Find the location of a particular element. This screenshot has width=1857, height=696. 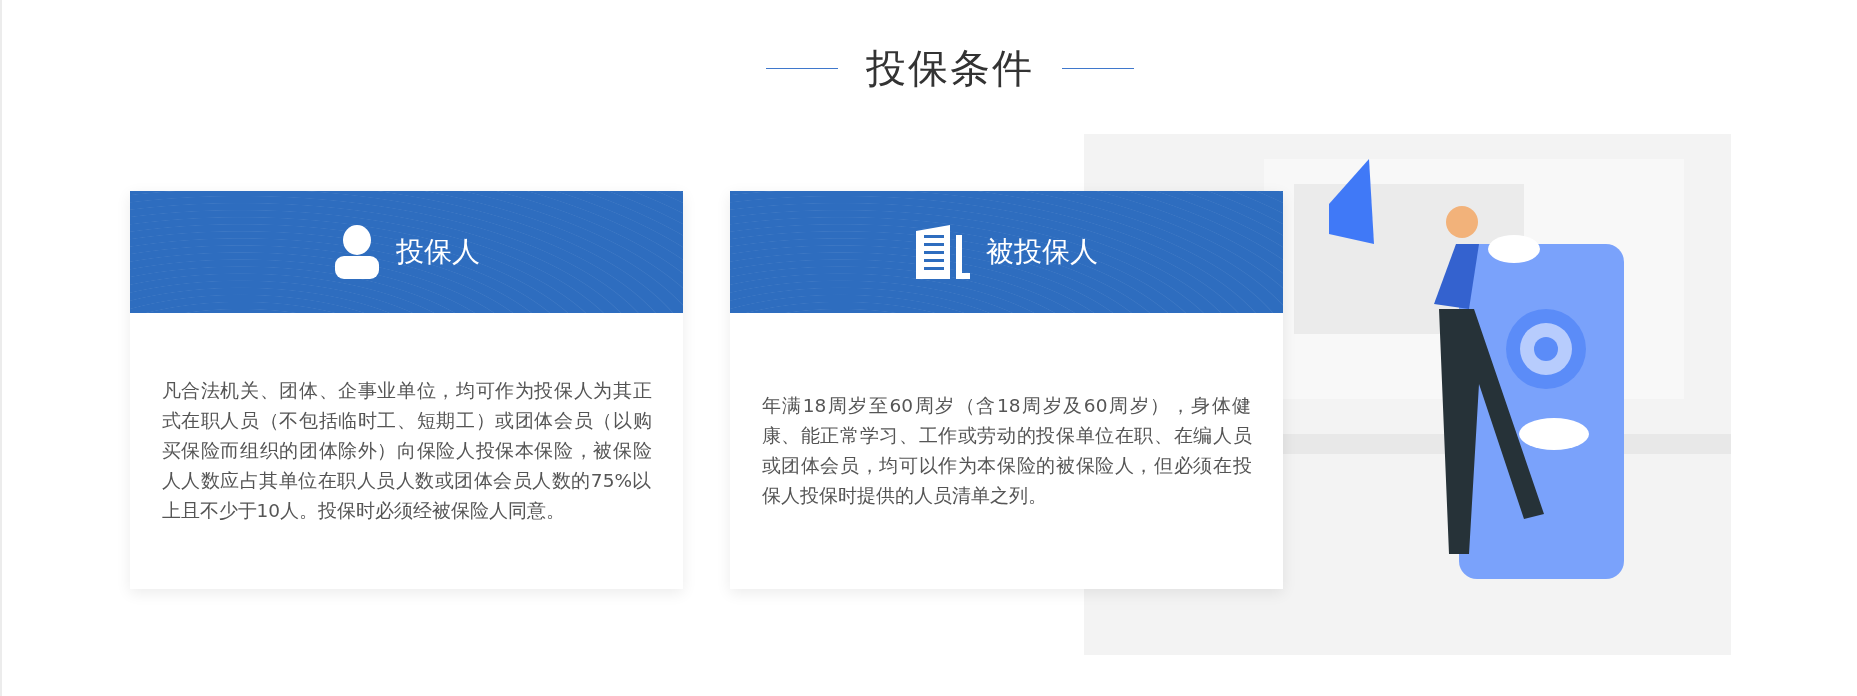

section-title: 投保条件 is located at coordinates (949, 68).